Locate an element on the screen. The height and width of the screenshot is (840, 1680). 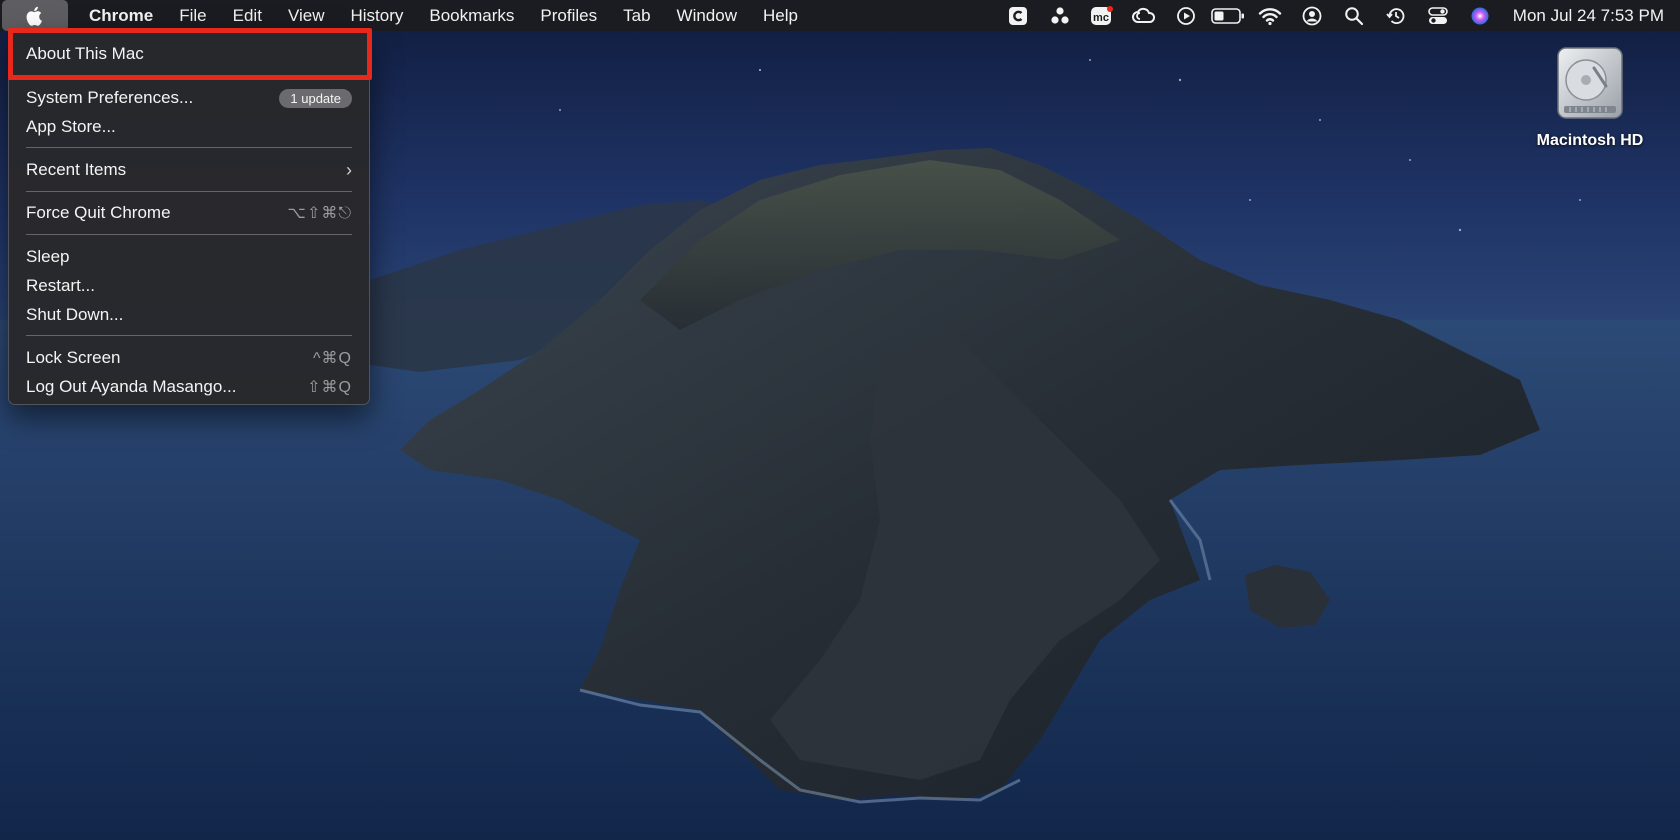
menu-file: File is located at coordinates (192, 15).